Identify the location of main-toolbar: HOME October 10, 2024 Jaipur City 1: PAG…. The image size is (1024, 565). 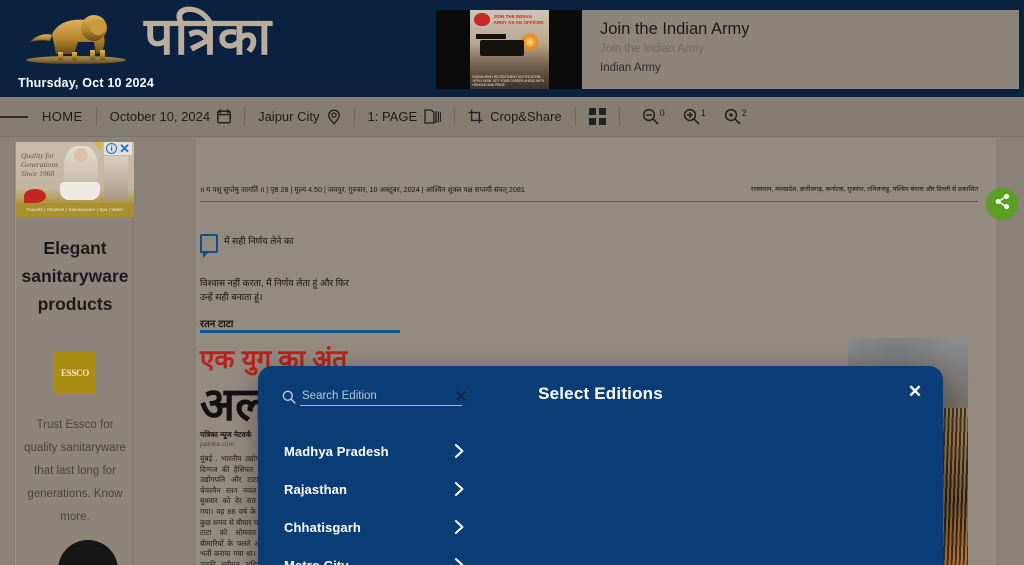
(512, 117).